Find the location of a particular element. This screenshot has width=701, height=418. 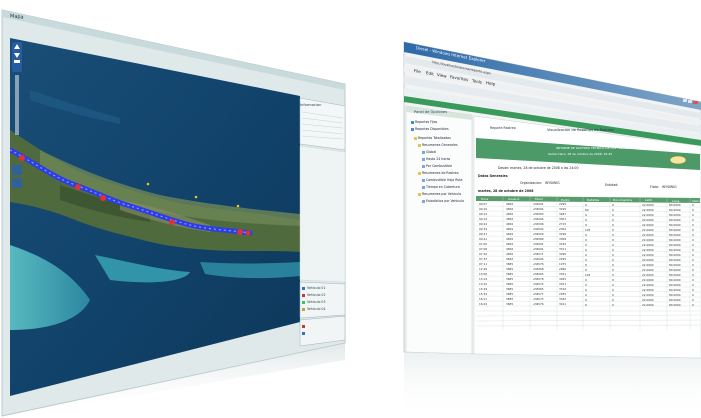

table-cell: 103 is located at coordinates (588, 229).